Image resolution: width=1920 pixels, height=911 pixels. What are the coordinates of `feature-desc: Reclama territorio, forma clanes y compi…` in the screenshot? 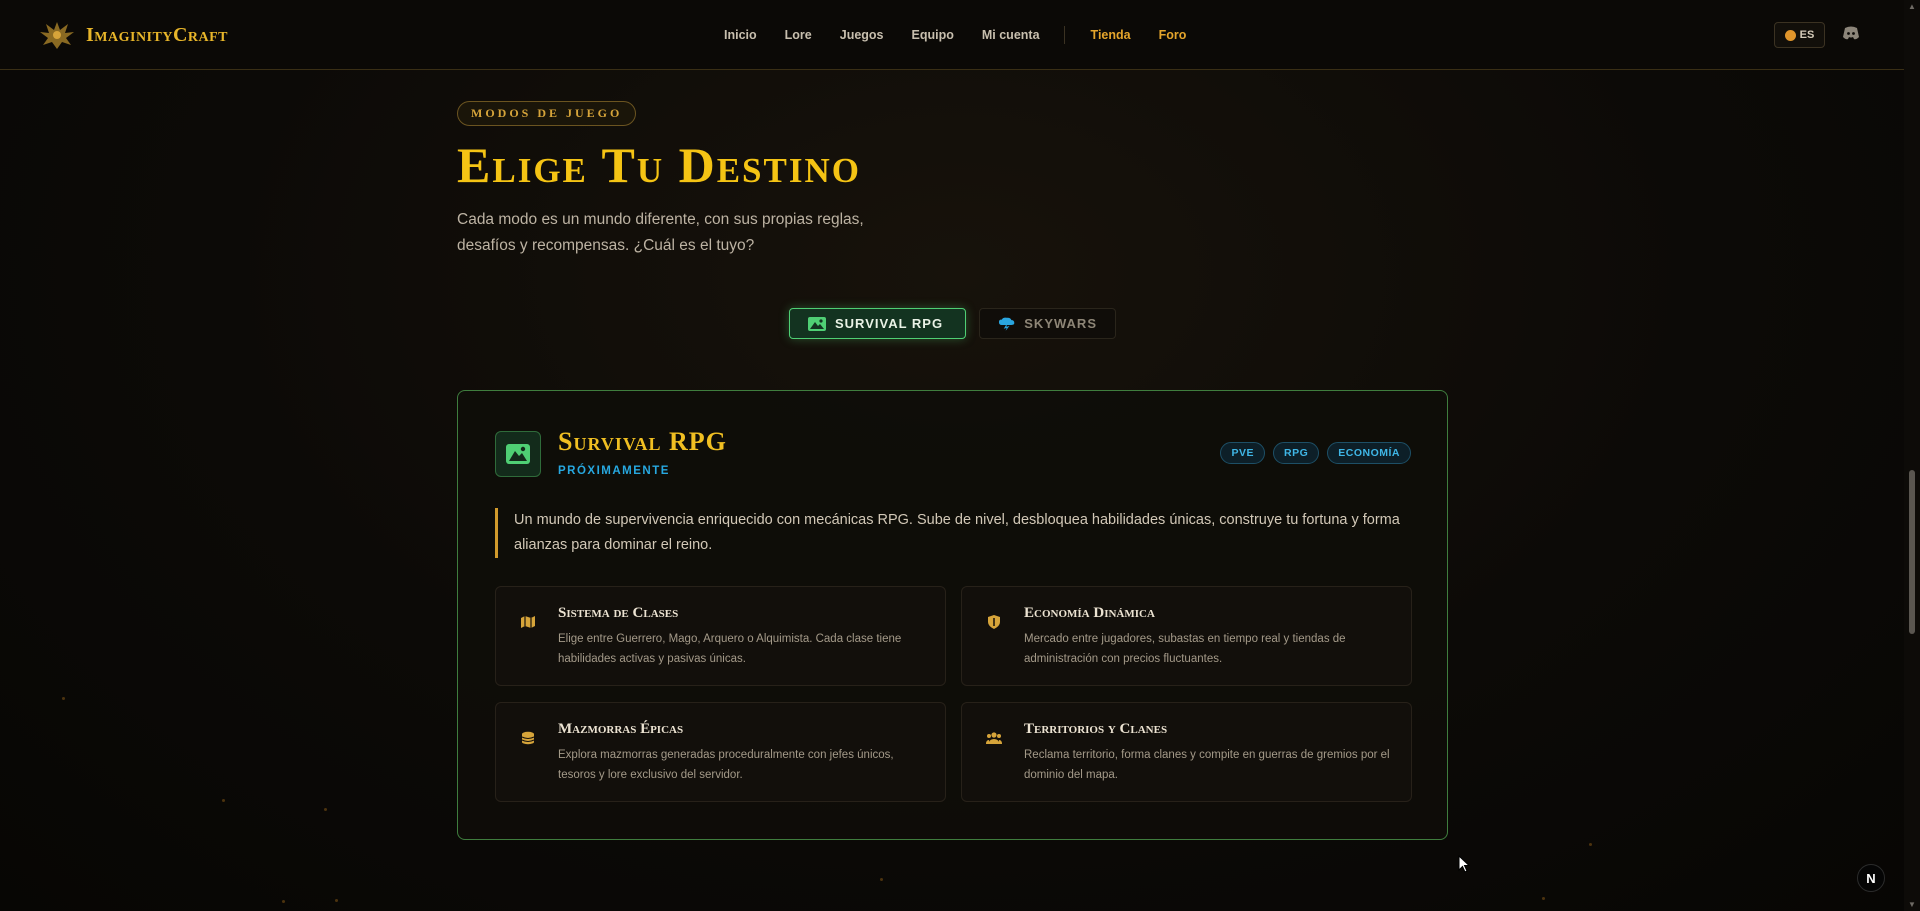 It's located at (1207, 765).